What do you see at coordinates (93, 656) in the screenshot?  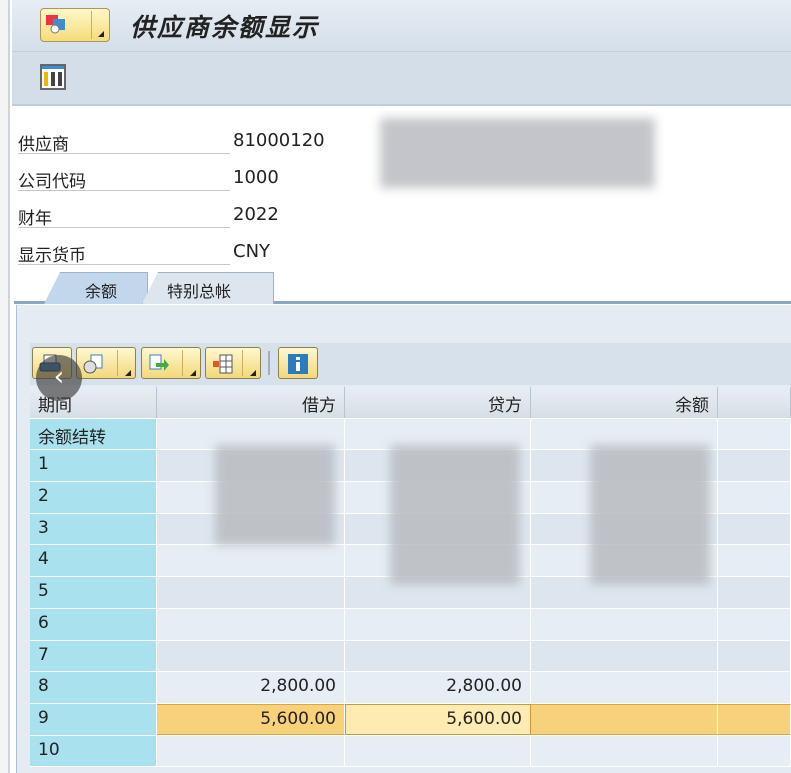 I see `period-cell: 7` at bounding box center [93, 656].